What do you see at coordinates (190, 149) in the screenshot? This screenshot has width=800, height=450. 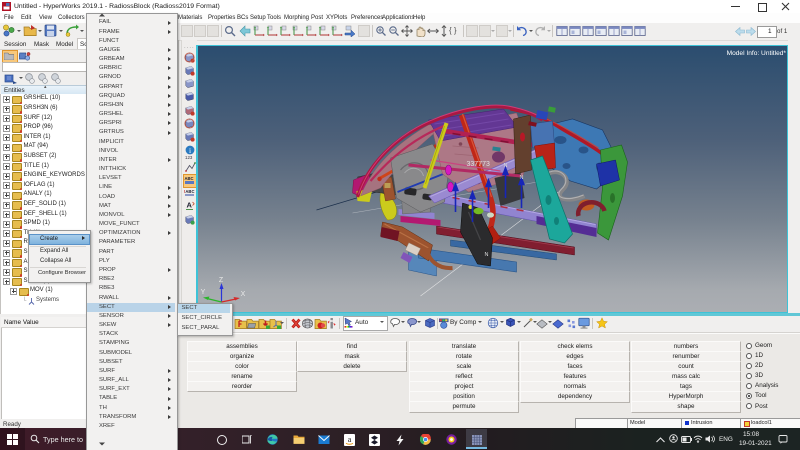 I see `svg-text: i` at bounding box center [190, 149].